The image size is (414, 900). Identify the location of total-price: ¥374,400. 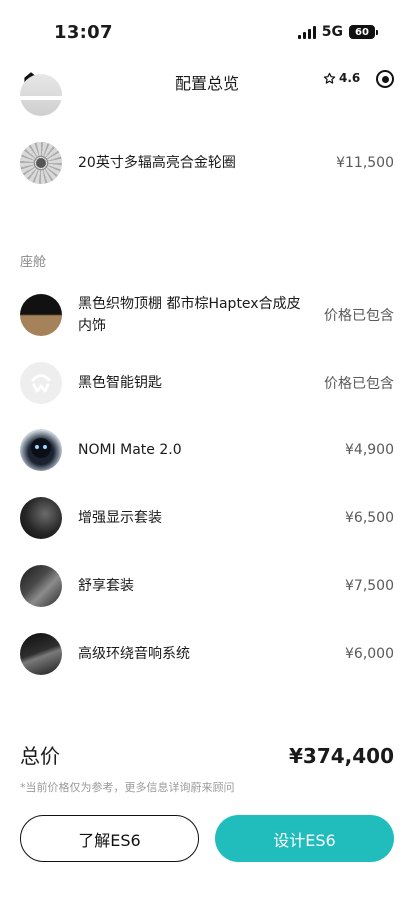
(341, 756).